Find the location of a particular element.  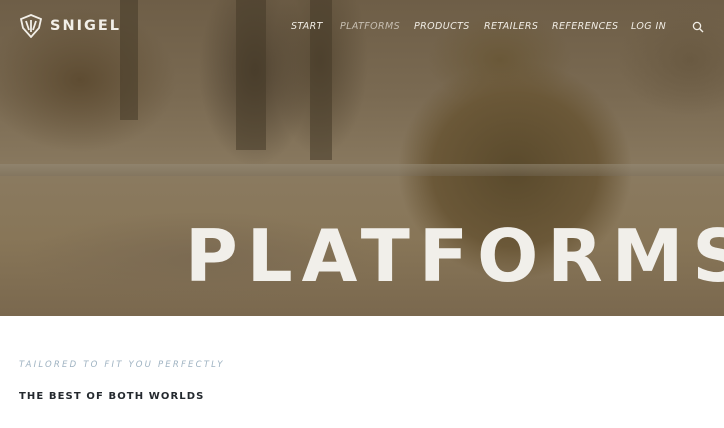

search-icon is located at coordinates (698, 27).